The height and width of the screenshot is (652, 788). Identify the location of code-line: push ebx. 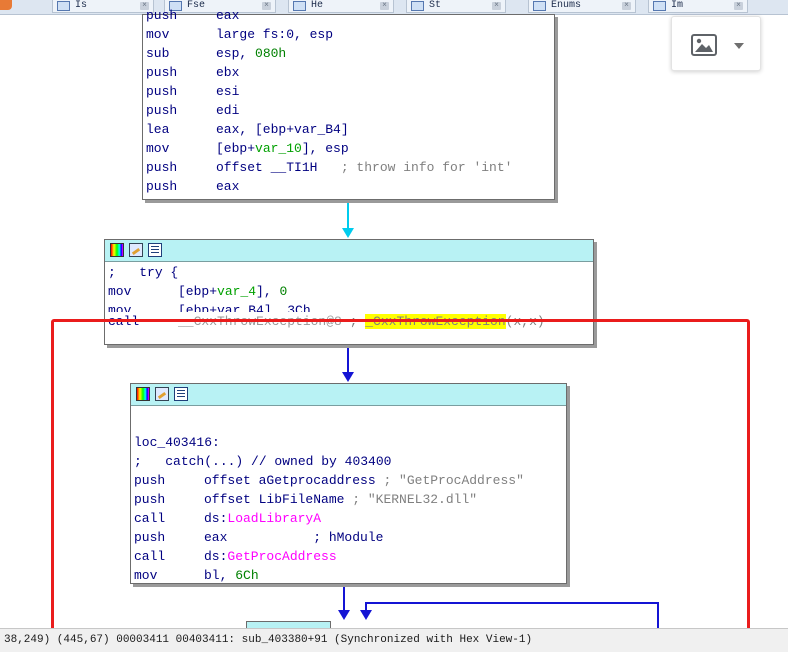
(350, 72).